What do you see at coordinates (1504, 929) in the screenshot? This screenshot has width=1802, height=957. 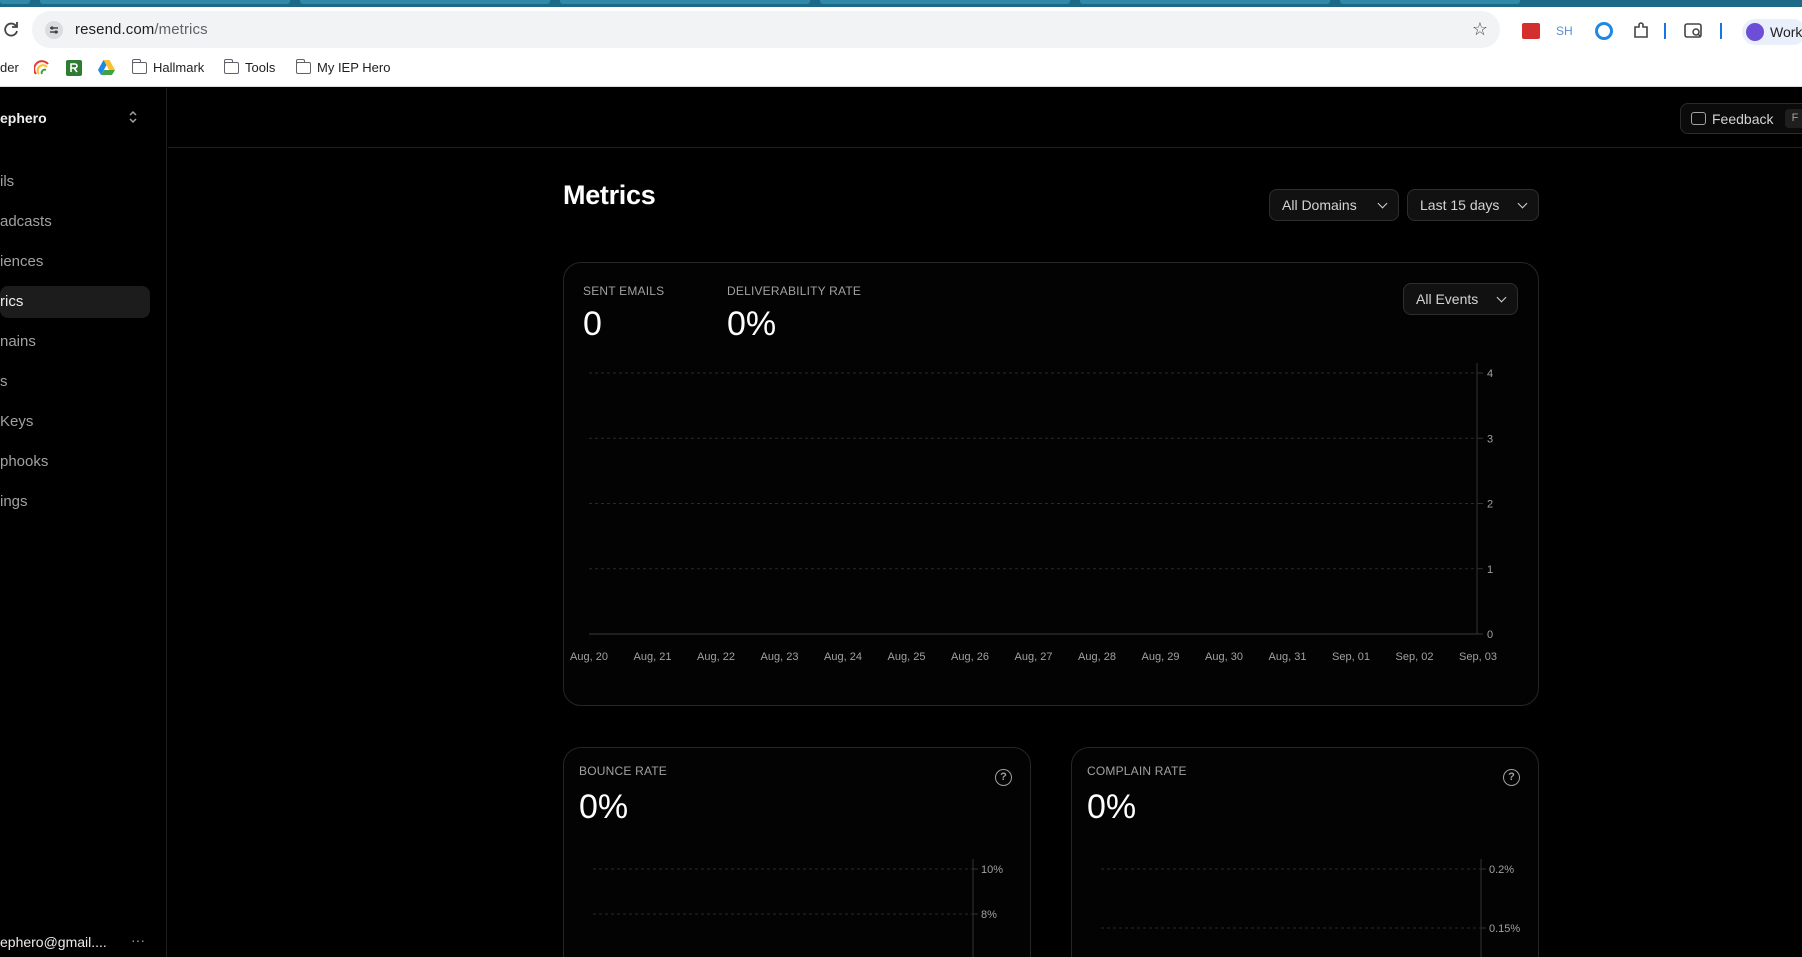 I see `y-tick-label: 0.15%` at bounding box center [1504, 929].